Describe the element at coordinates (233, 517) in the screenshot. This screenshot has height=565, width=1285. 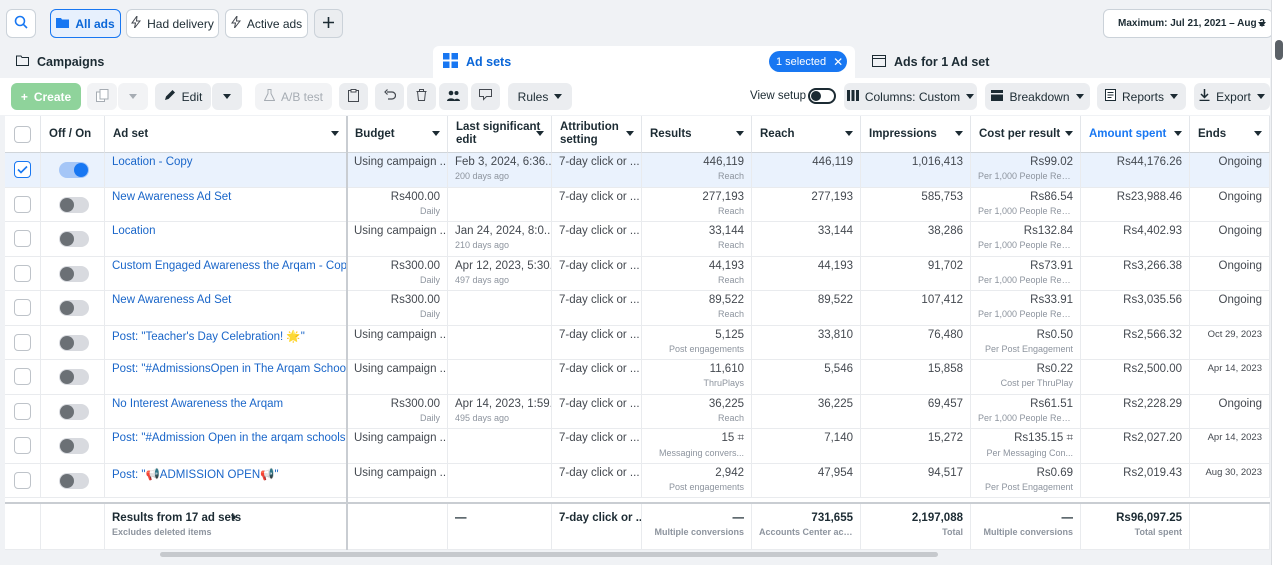
I see `info-icon: ●` at that location.